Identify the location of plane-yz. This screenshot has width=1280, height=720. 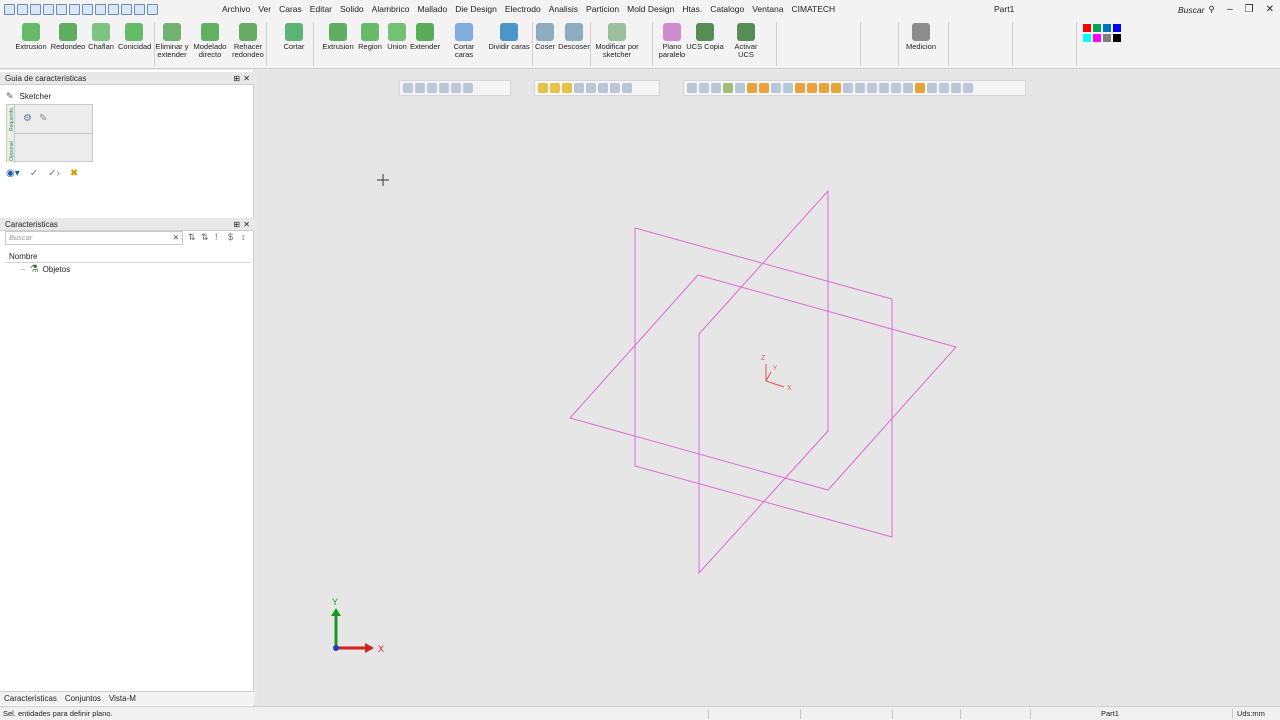
(763, 382).